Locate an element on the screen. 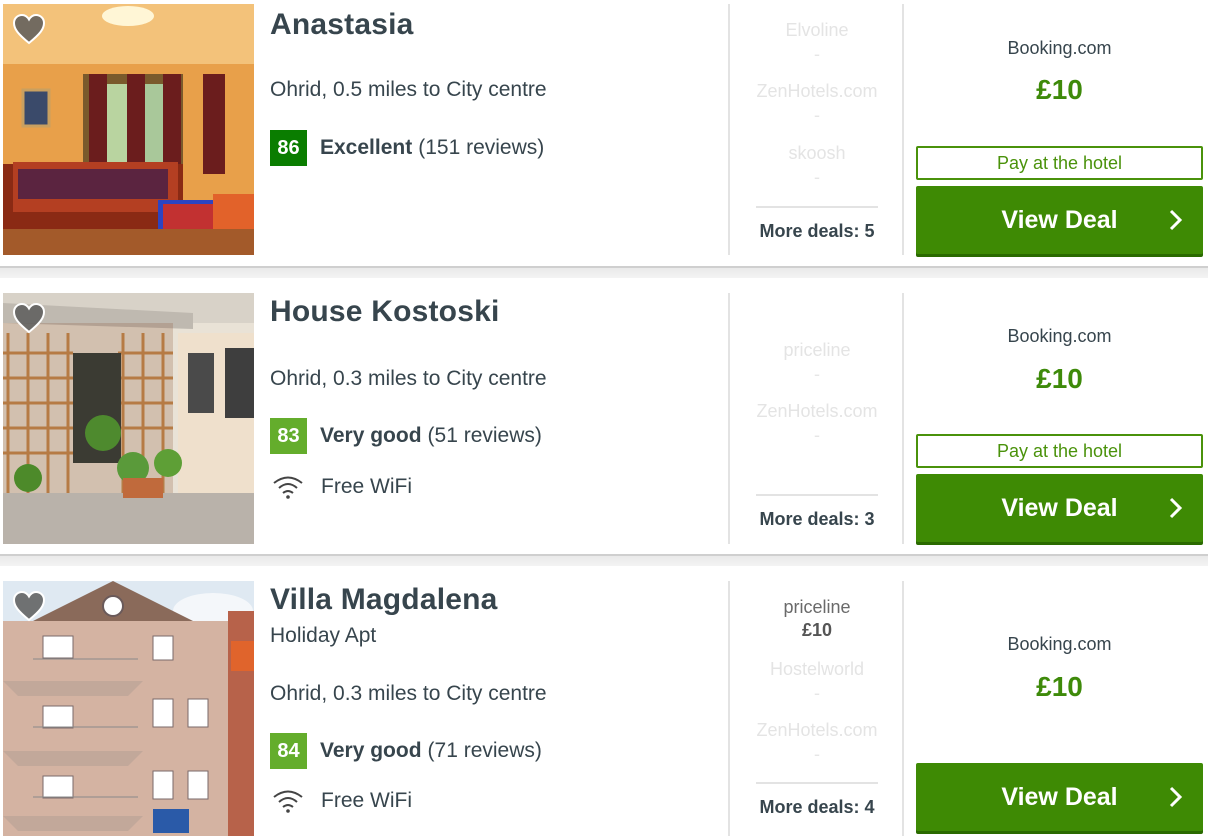  property-type: Holiday Apt is located at coordinates (323, 635).